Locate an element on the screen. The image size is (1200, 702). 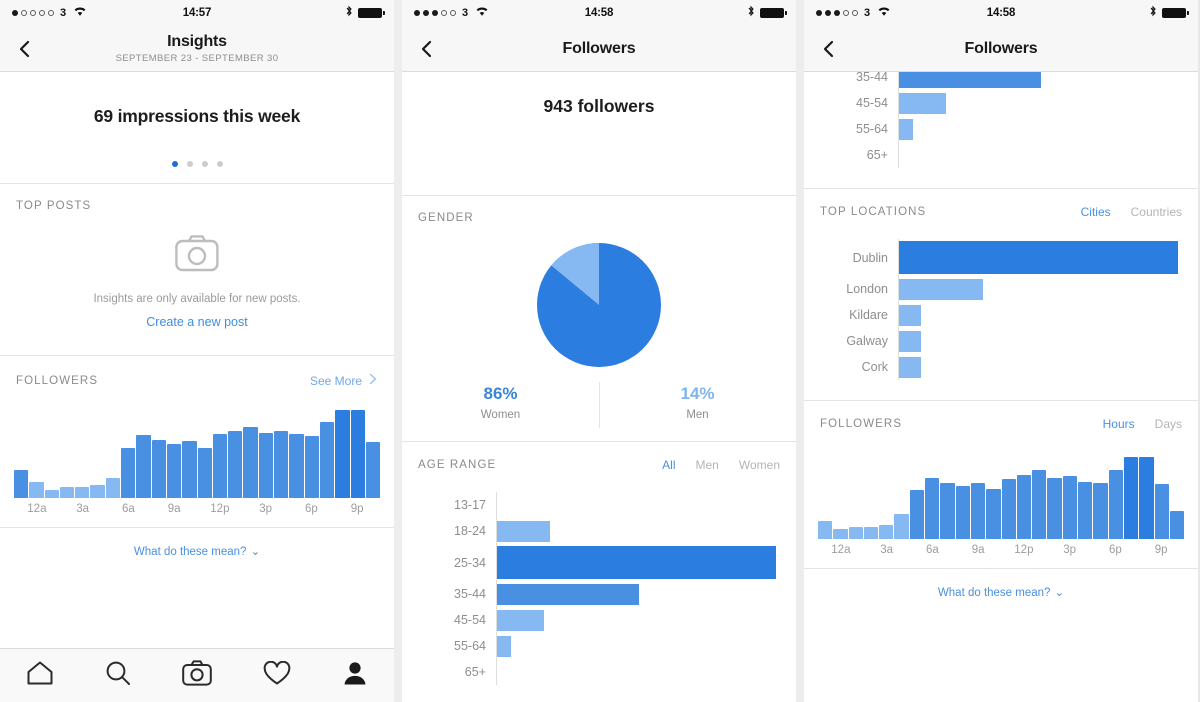
tab-countries: Countries is located at coordinates (1156, 212).